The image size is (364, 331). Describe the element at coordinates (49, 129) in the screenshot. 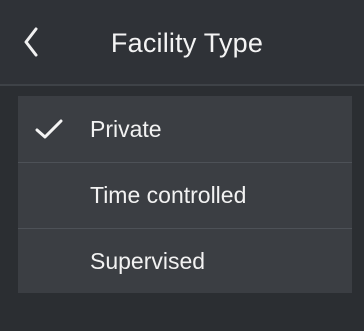

I see `checkmark-icon` at that location.